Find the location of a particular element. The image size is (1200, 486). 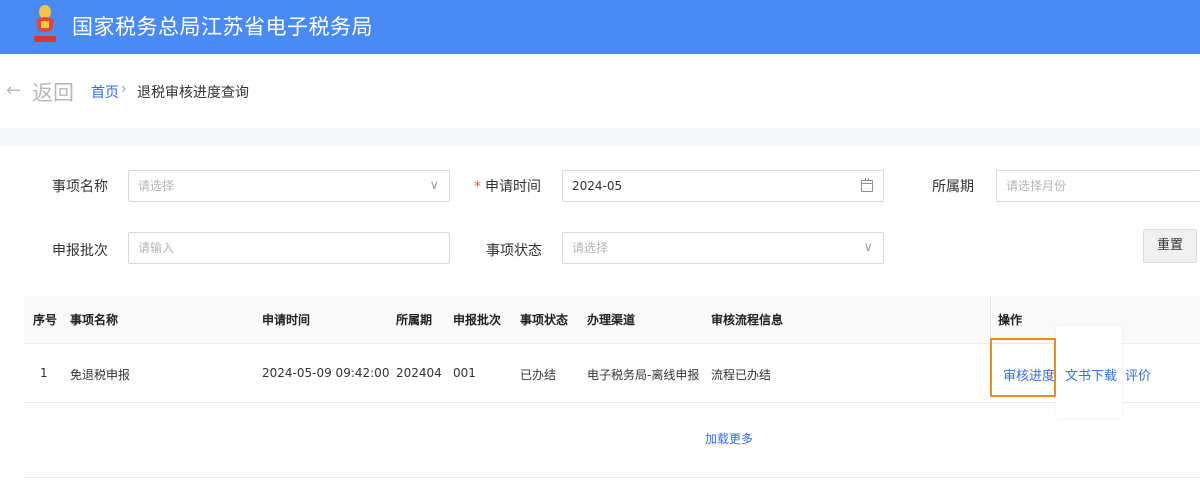

column-header: 办理渠道 is located at coordinates (611, 320).